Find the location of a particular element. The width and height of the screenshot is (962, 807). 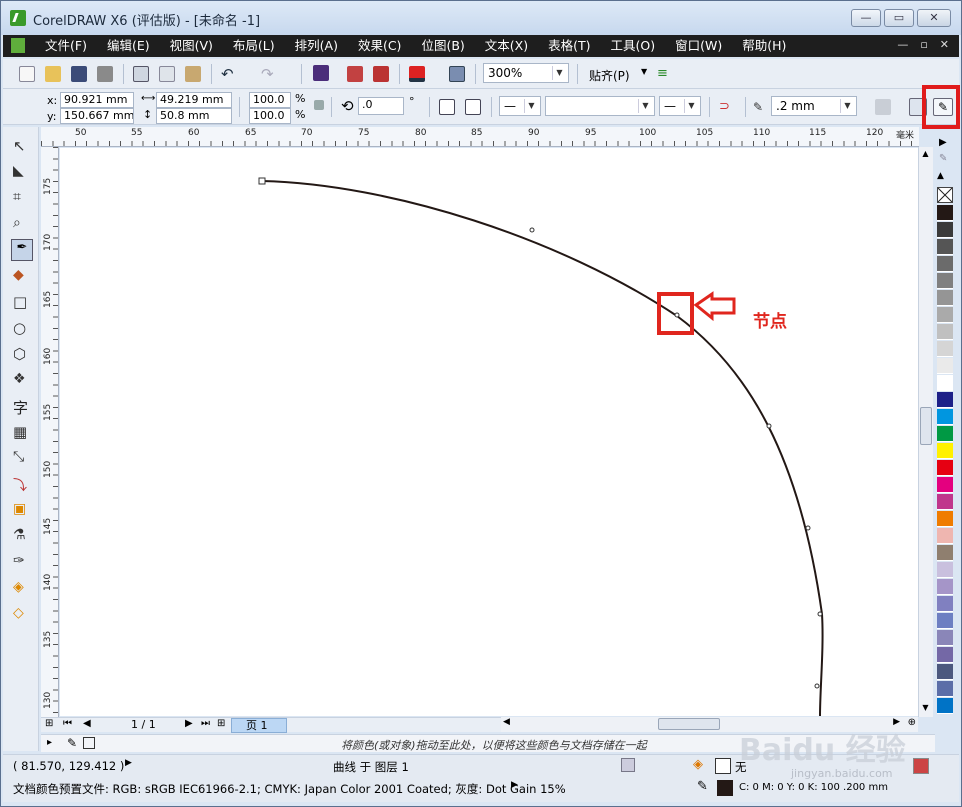

menu-window: 窗口(W) is located at coordinates (698, 46).